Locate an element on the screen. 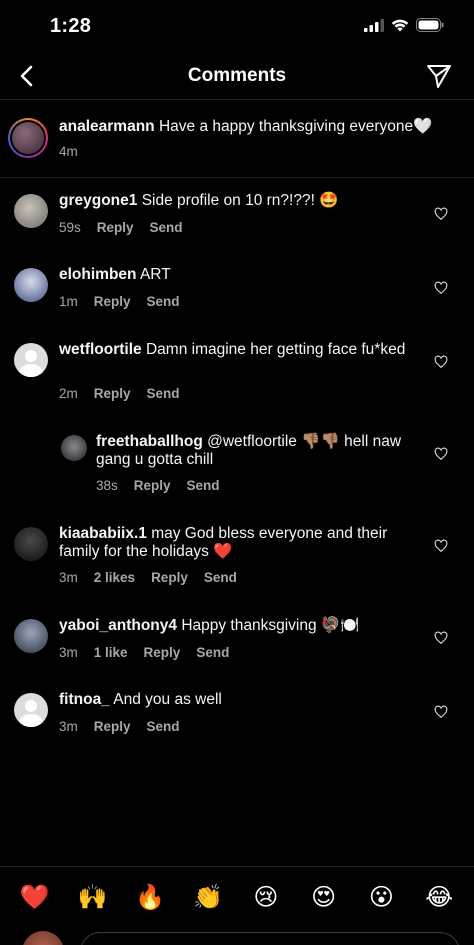  comment-text: elohimben ART is located at coordinates (244, 275).